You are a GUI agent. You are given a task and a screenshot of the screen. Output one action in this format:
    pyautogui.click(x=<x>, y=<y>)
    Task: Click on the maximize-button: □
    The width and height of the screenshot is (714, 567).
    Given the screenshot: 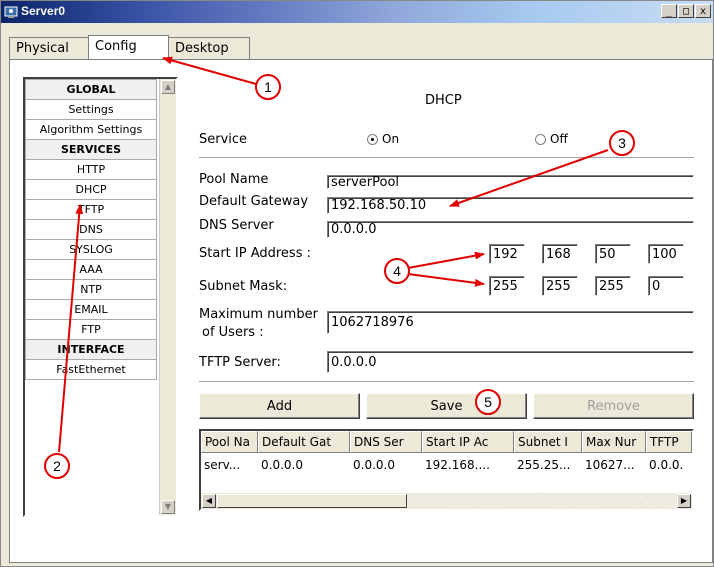 What is the action you would take?
    pyautogui.click(x=686, y=11)
    